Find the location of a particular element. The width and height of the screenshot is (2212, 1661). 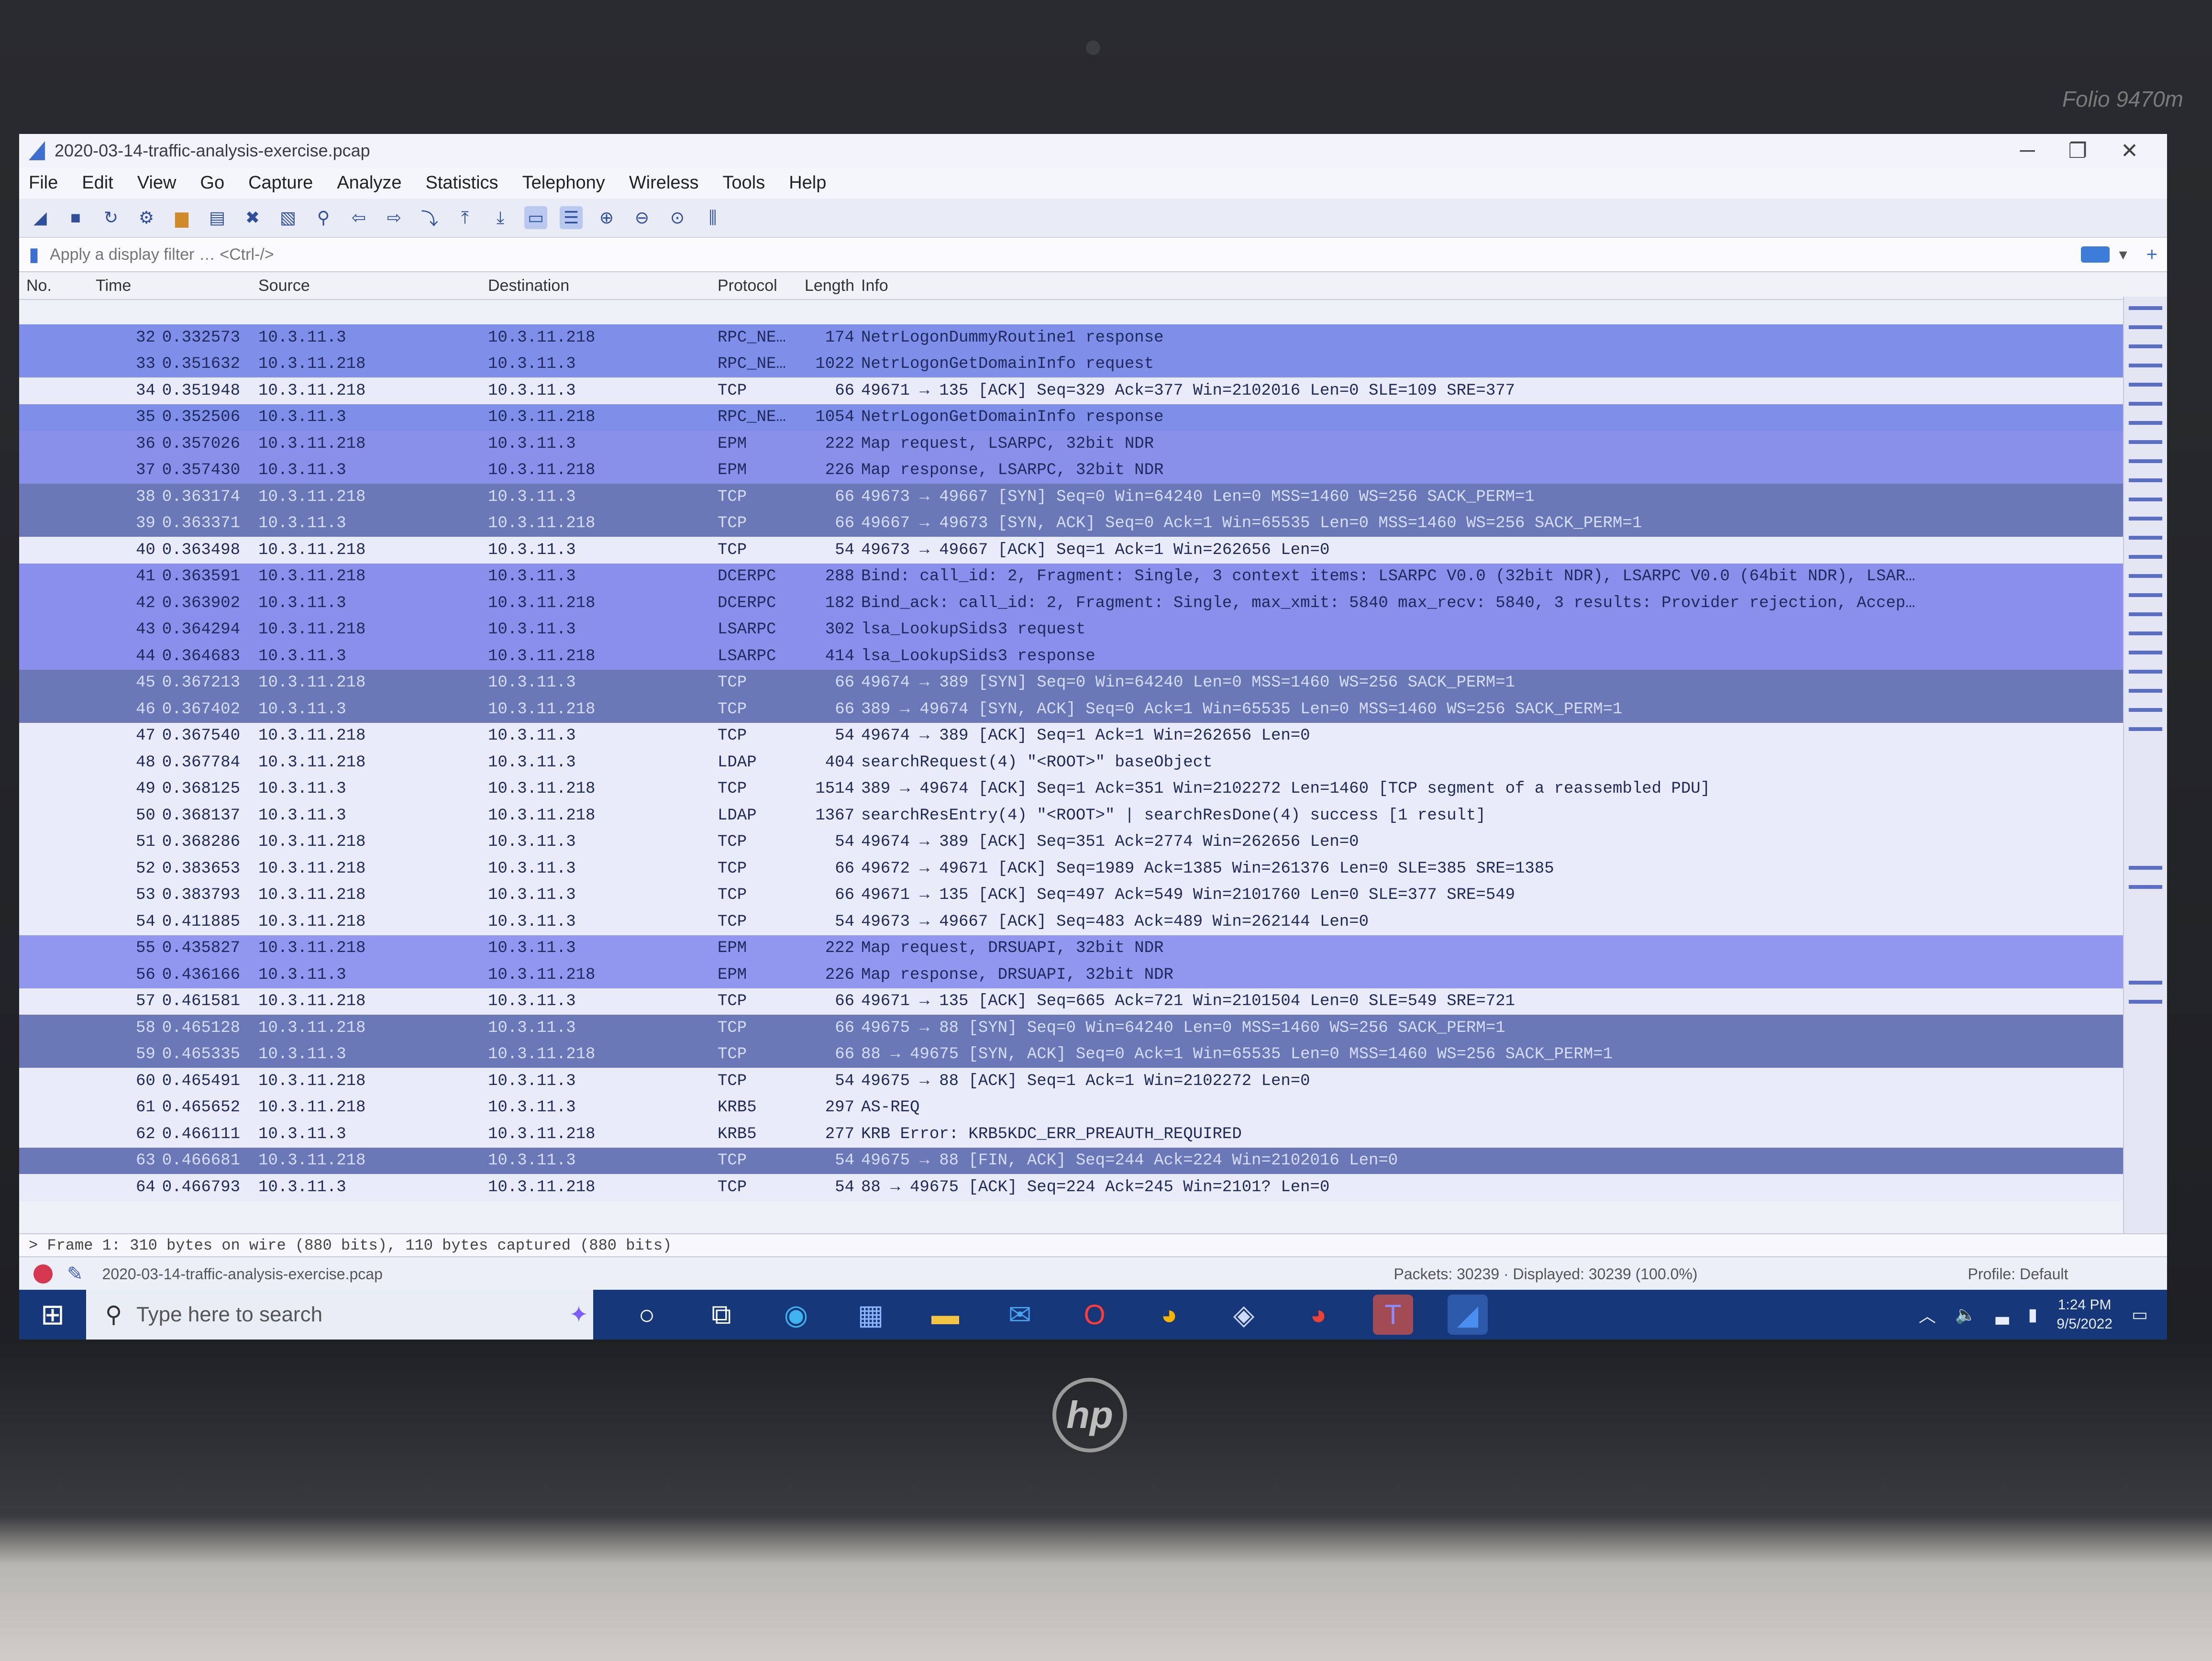

taskbar-clock: 1:24 PM 9/5/2022 is located at coordinates (2084, 1315).